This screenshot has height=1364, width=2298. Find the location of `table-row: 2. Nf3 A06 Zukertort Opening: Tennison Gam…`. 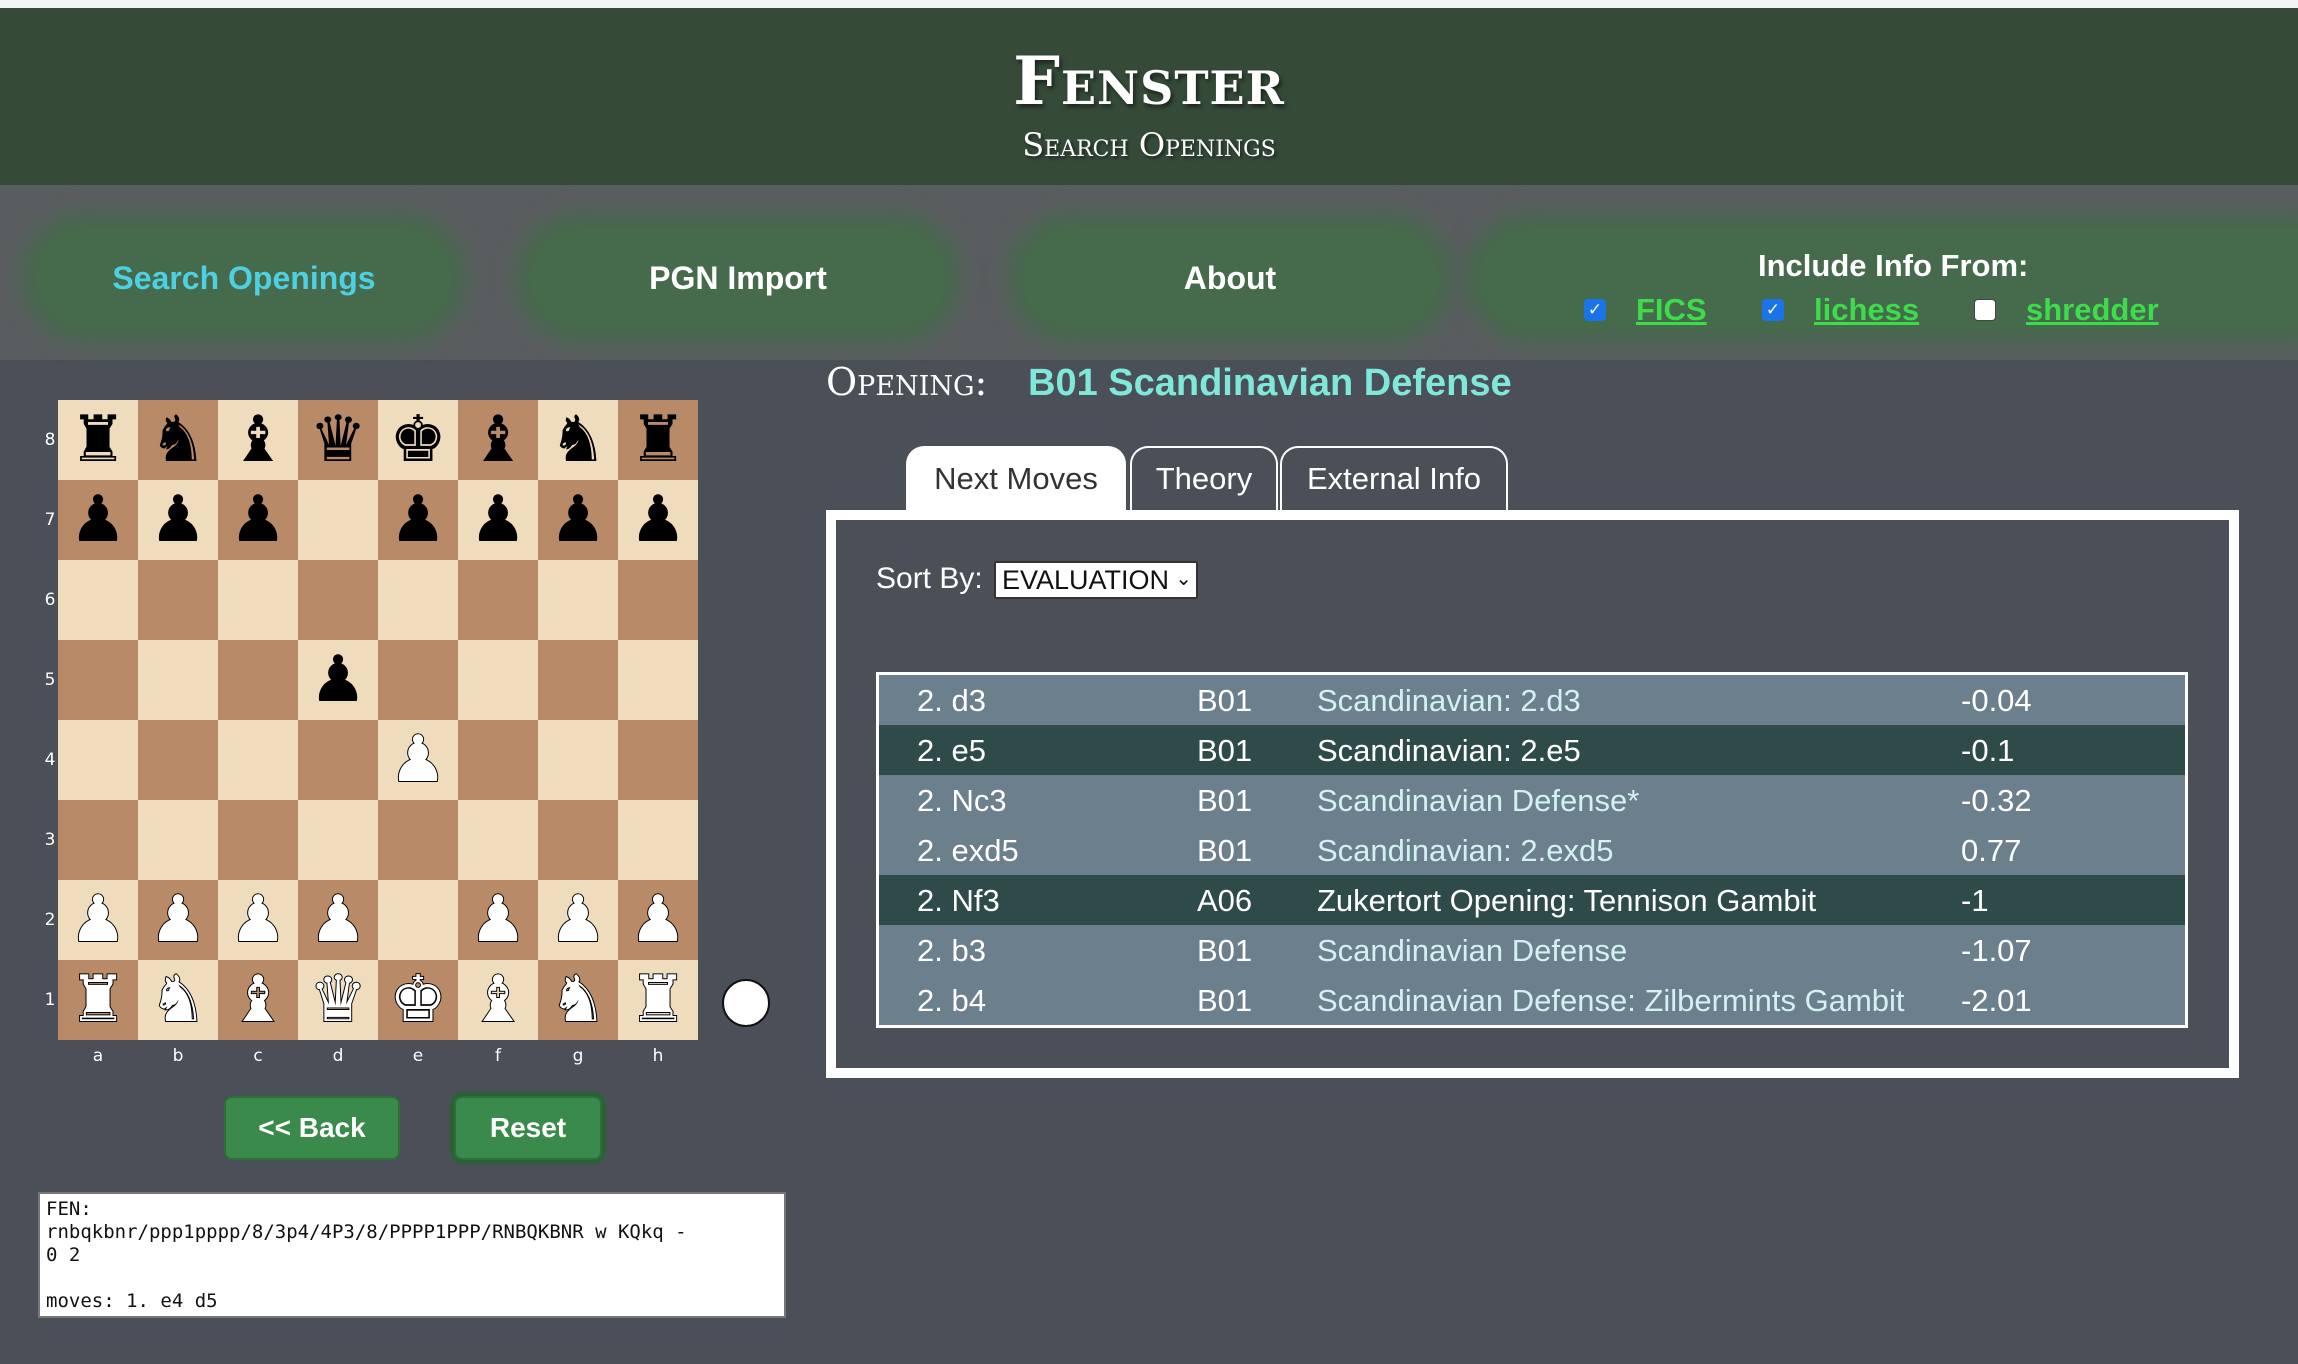

table-row: 2. Nf3 A06 Zukertort Opening: Tennison Gam… is located at coordinates (1532, 900).